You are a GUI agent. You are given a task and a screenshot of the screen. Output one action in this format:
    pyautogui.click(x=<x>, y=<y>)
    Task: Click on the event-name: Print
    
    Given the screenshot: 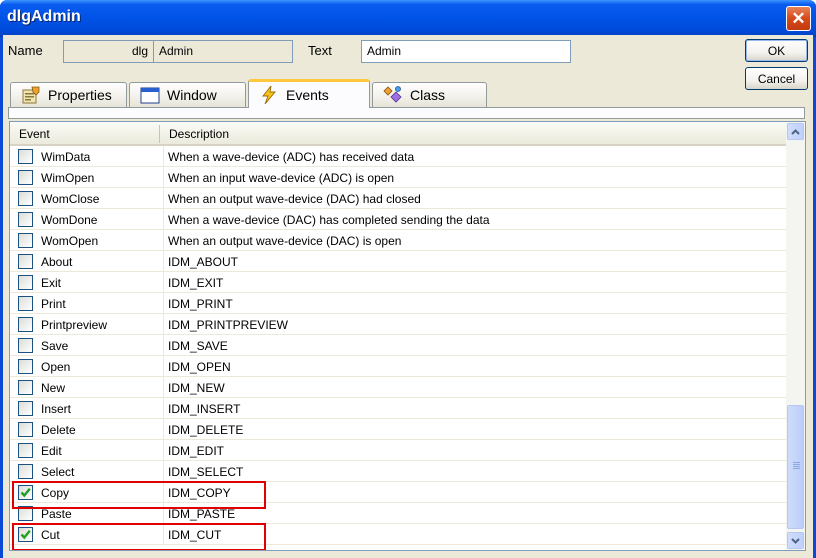 What is the action you would take?
    pyautogui.click(x=53, y=304)
    